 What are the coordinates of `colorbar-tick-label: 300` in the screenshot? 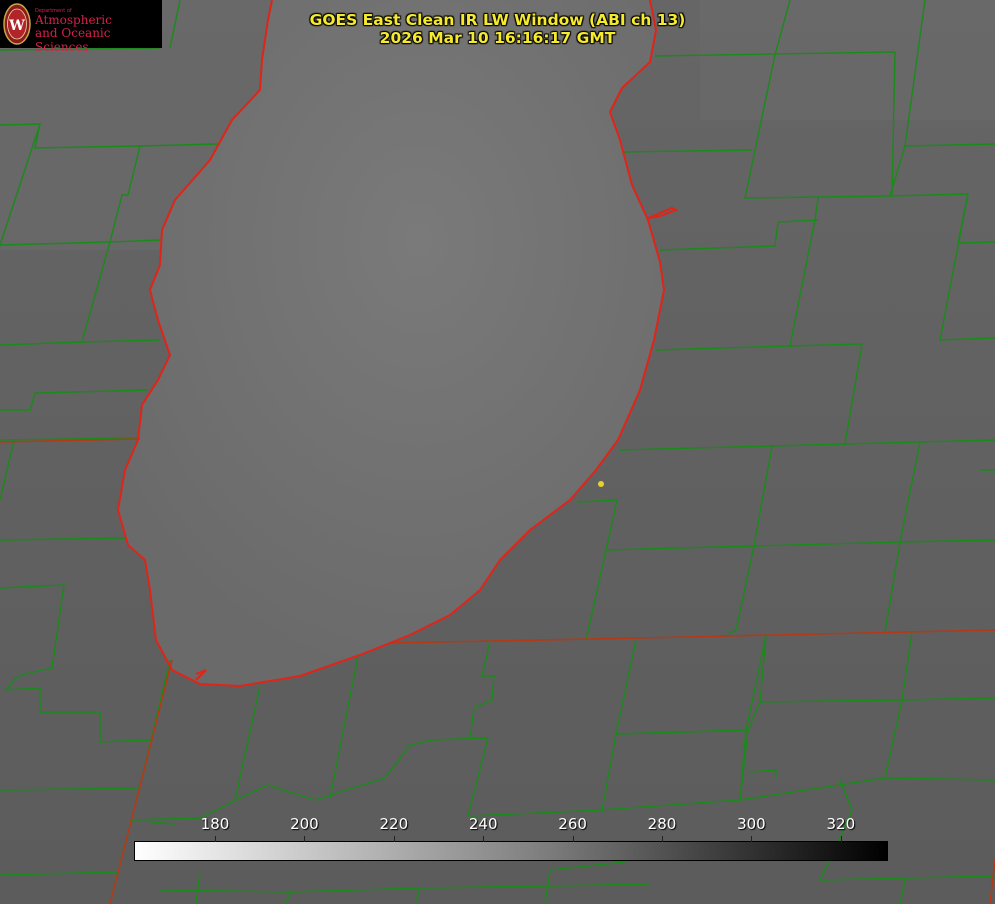 It's located at (751, 824).